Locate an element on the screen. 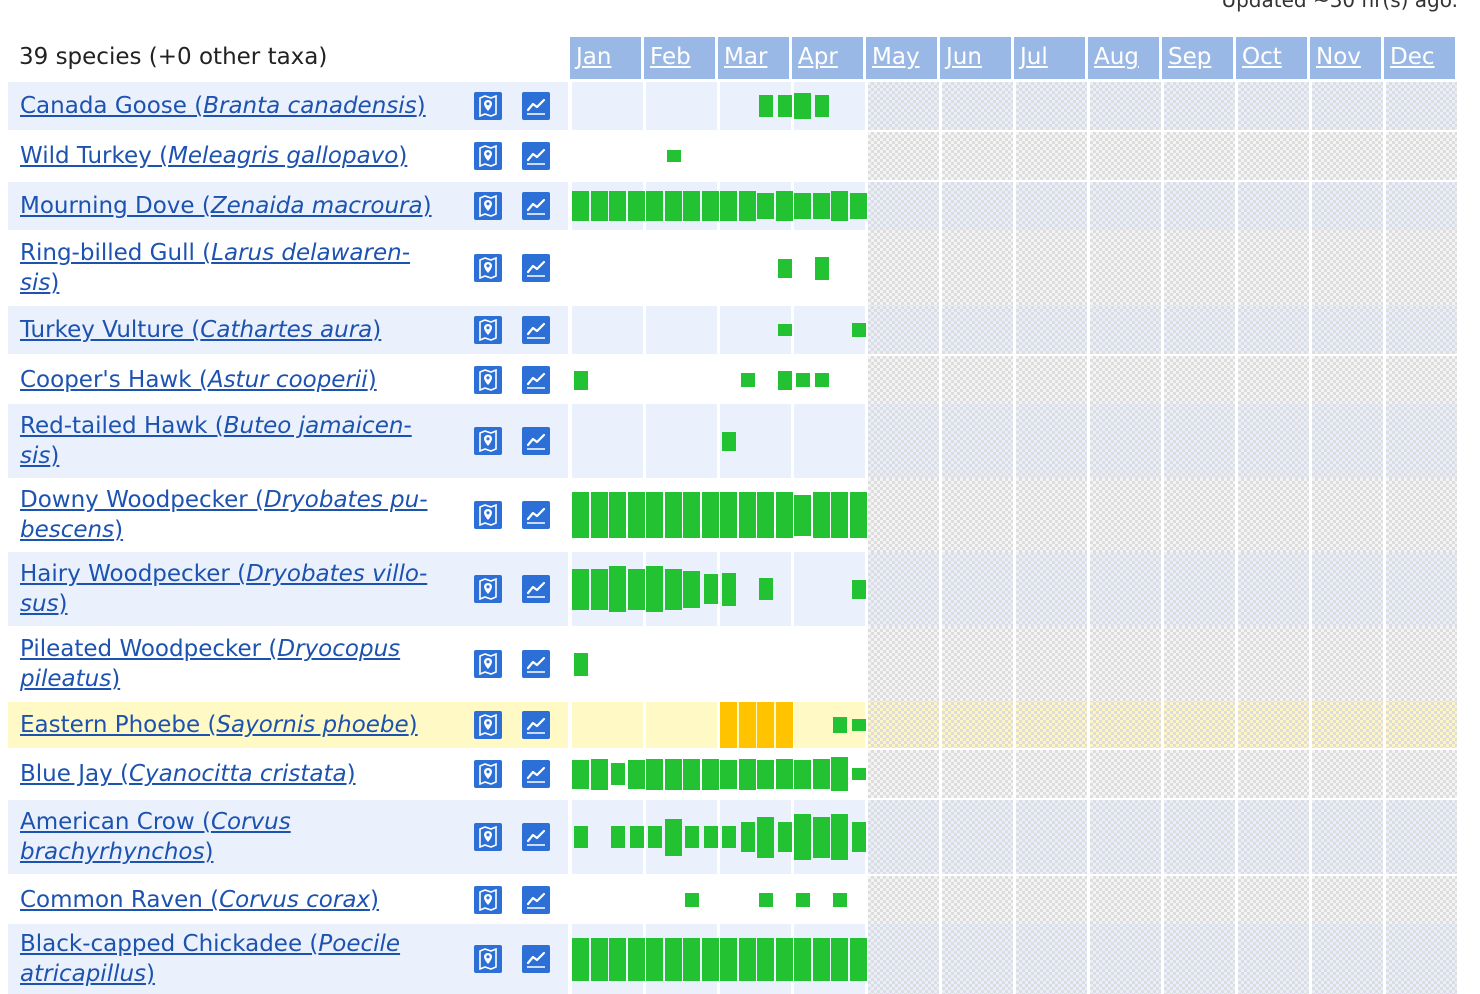  species-link: Pileated Woodpecker (Dryocopus pileatus) is located at coordinates (240, 664).